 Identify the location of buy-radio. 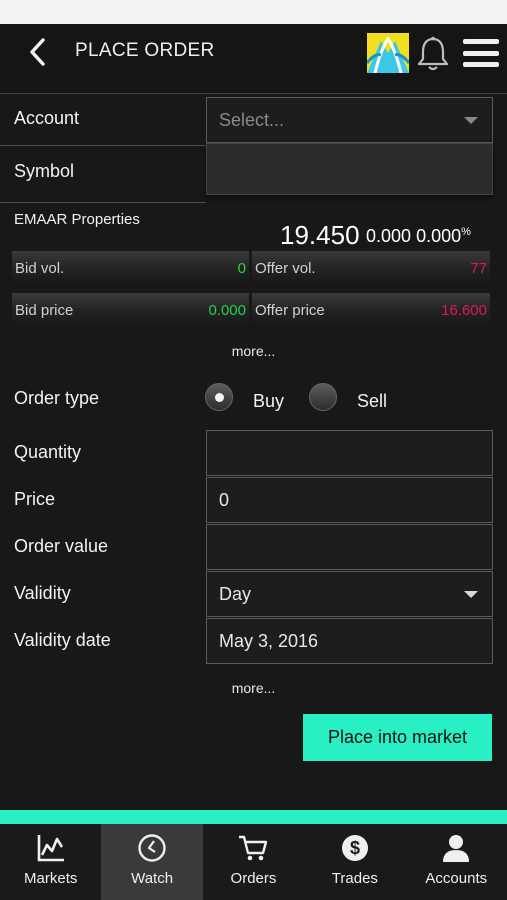
(219, 397).